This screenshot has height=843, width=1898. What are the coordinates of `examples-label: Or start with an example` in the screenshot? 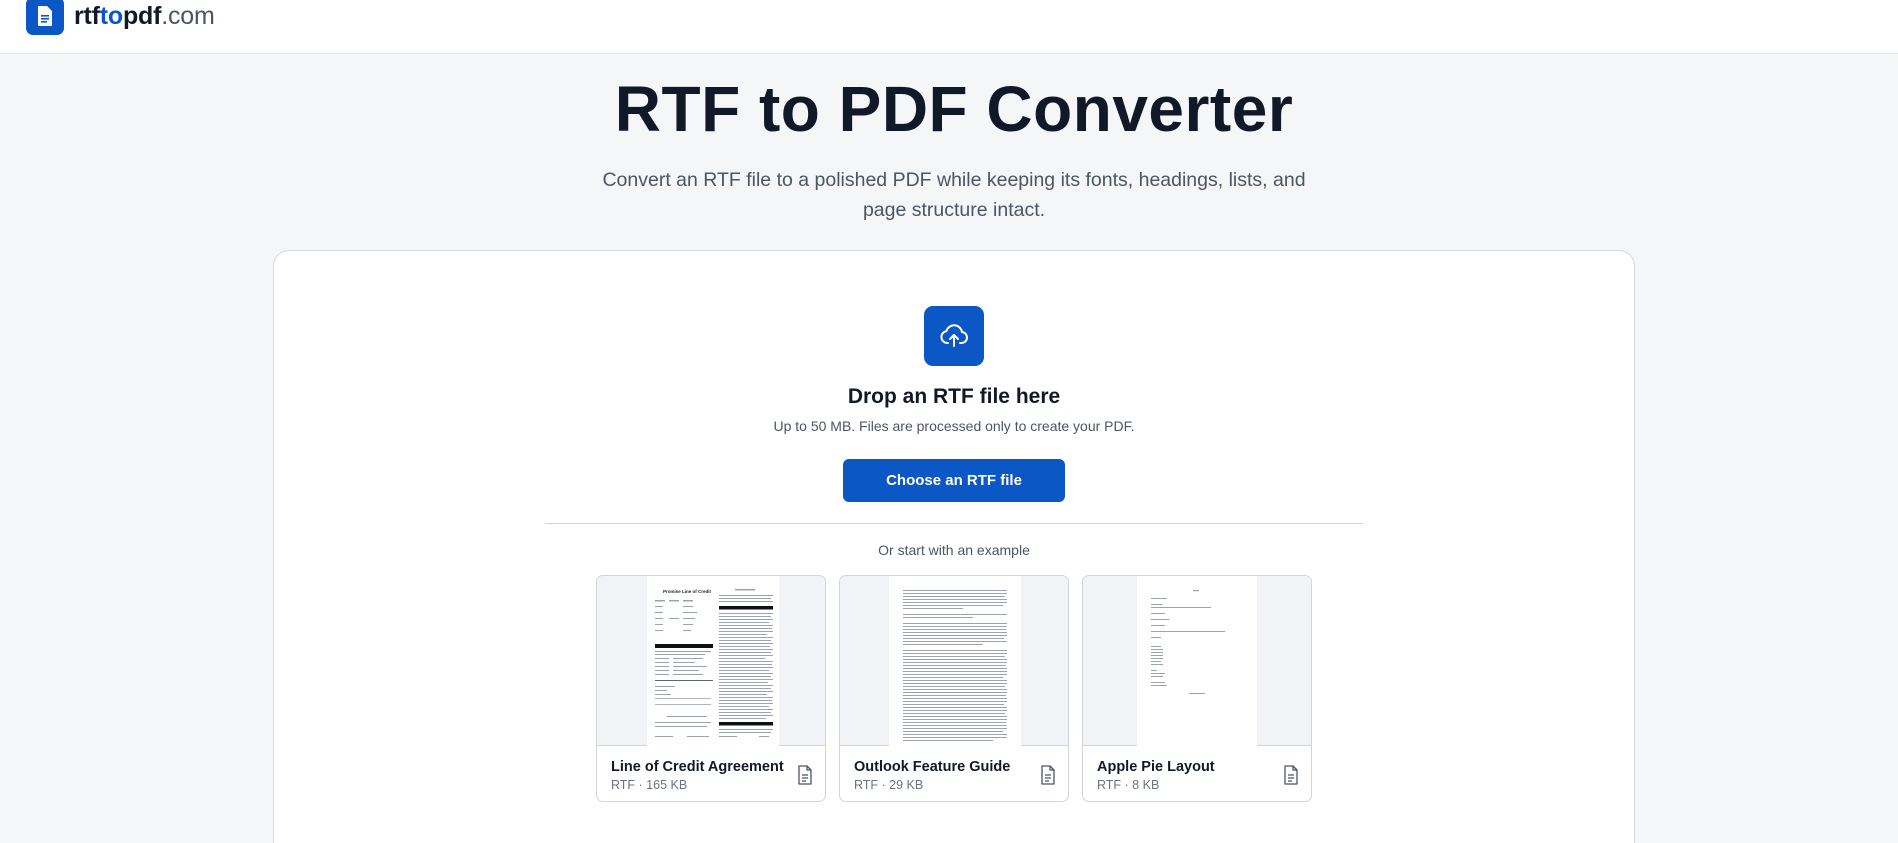 It's located at (954, 550).